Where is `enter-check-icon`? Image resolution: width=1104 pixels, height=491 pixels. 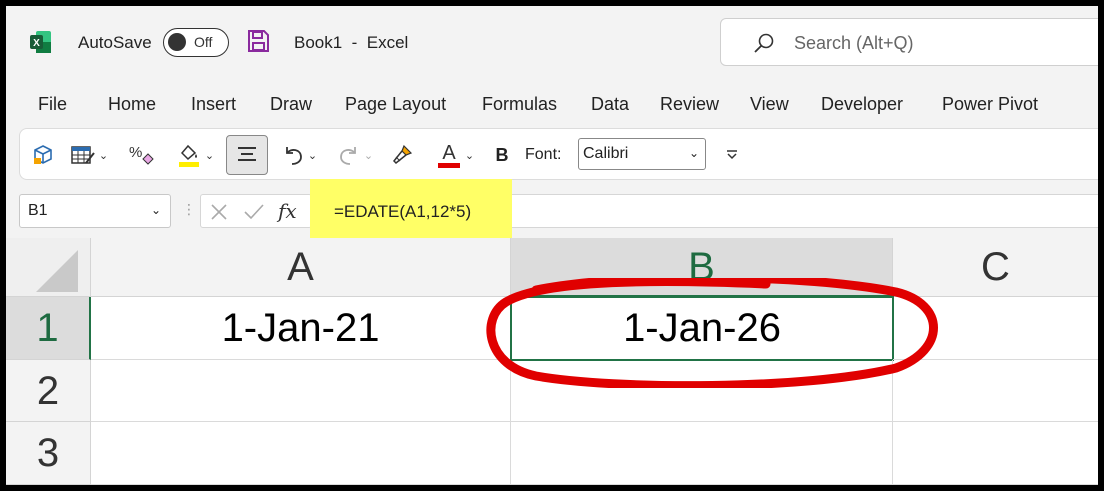 enter-check-icon is located at coordinates (254, 212).